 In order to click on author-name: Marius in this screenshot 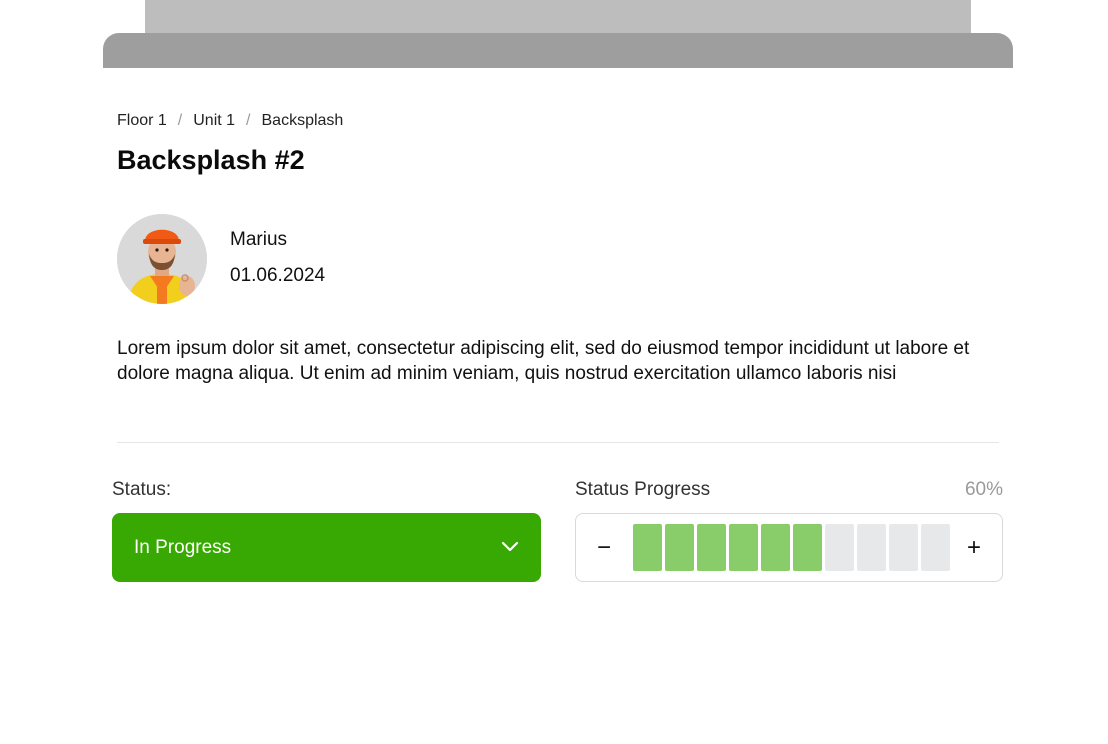, I will do `click(259, 239)`.